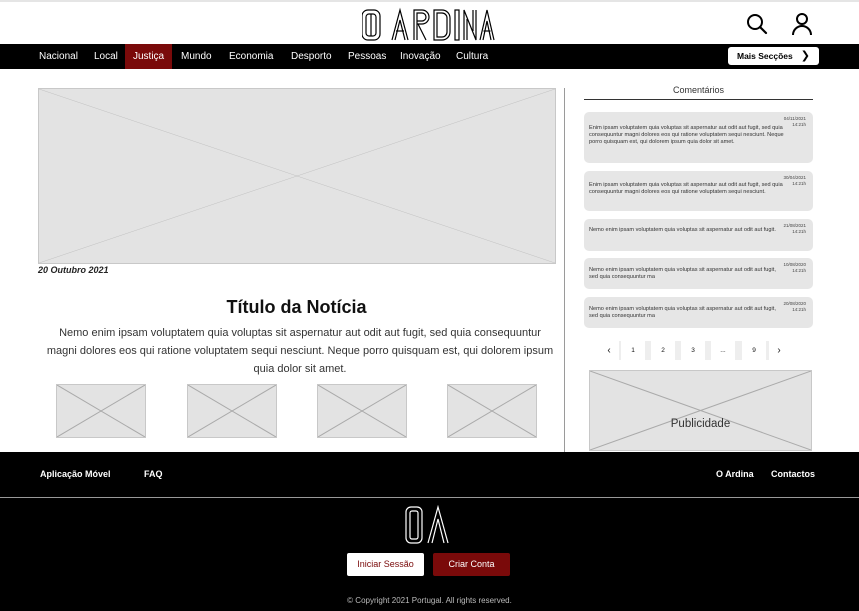 This screenshot has width=859, height=611. Describe the element at coordinates (805, 56) in the screenshot. I see `chevron-right-icon: ❯` at that location.